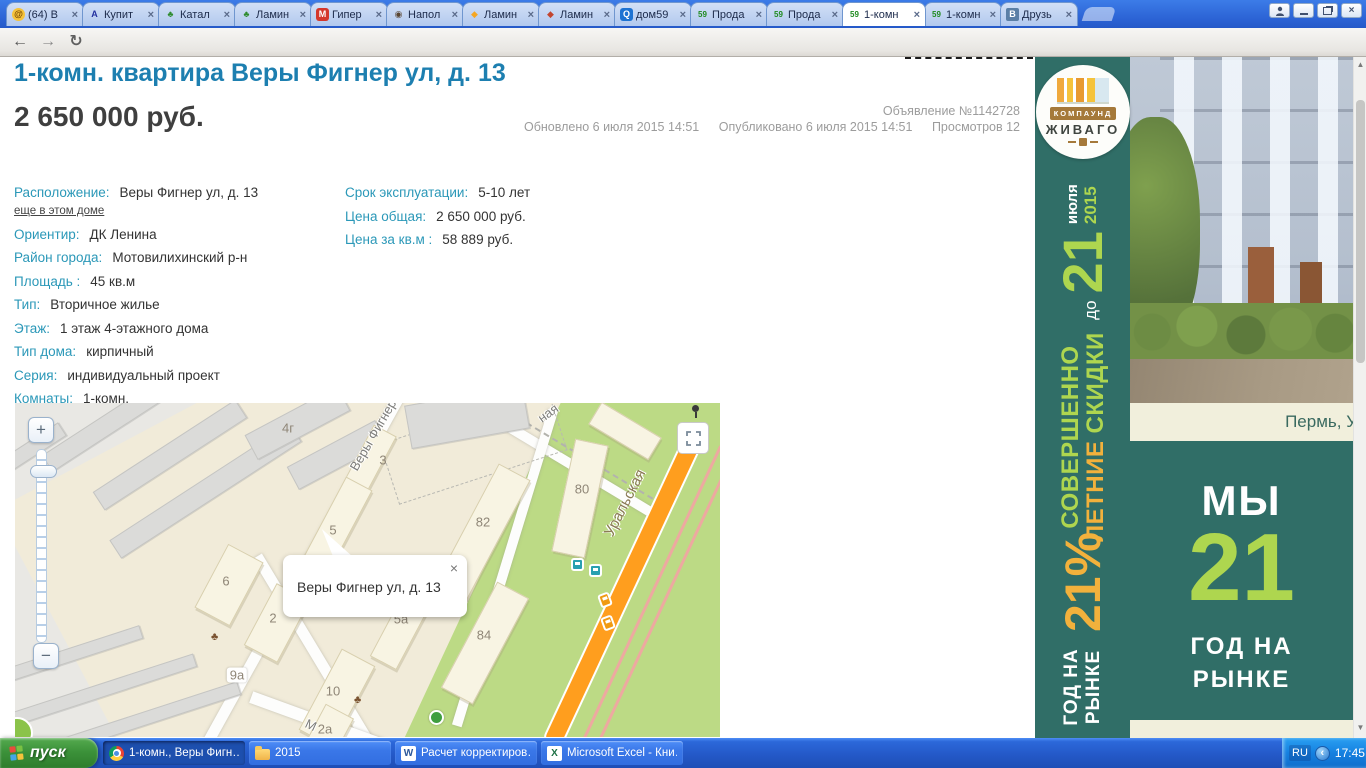 Image resolution: width=1366 pixels, height=768 pixels. Describe the element at coordinates (1099, 14) in the screenshot. I see `new-tab-button` at that location.